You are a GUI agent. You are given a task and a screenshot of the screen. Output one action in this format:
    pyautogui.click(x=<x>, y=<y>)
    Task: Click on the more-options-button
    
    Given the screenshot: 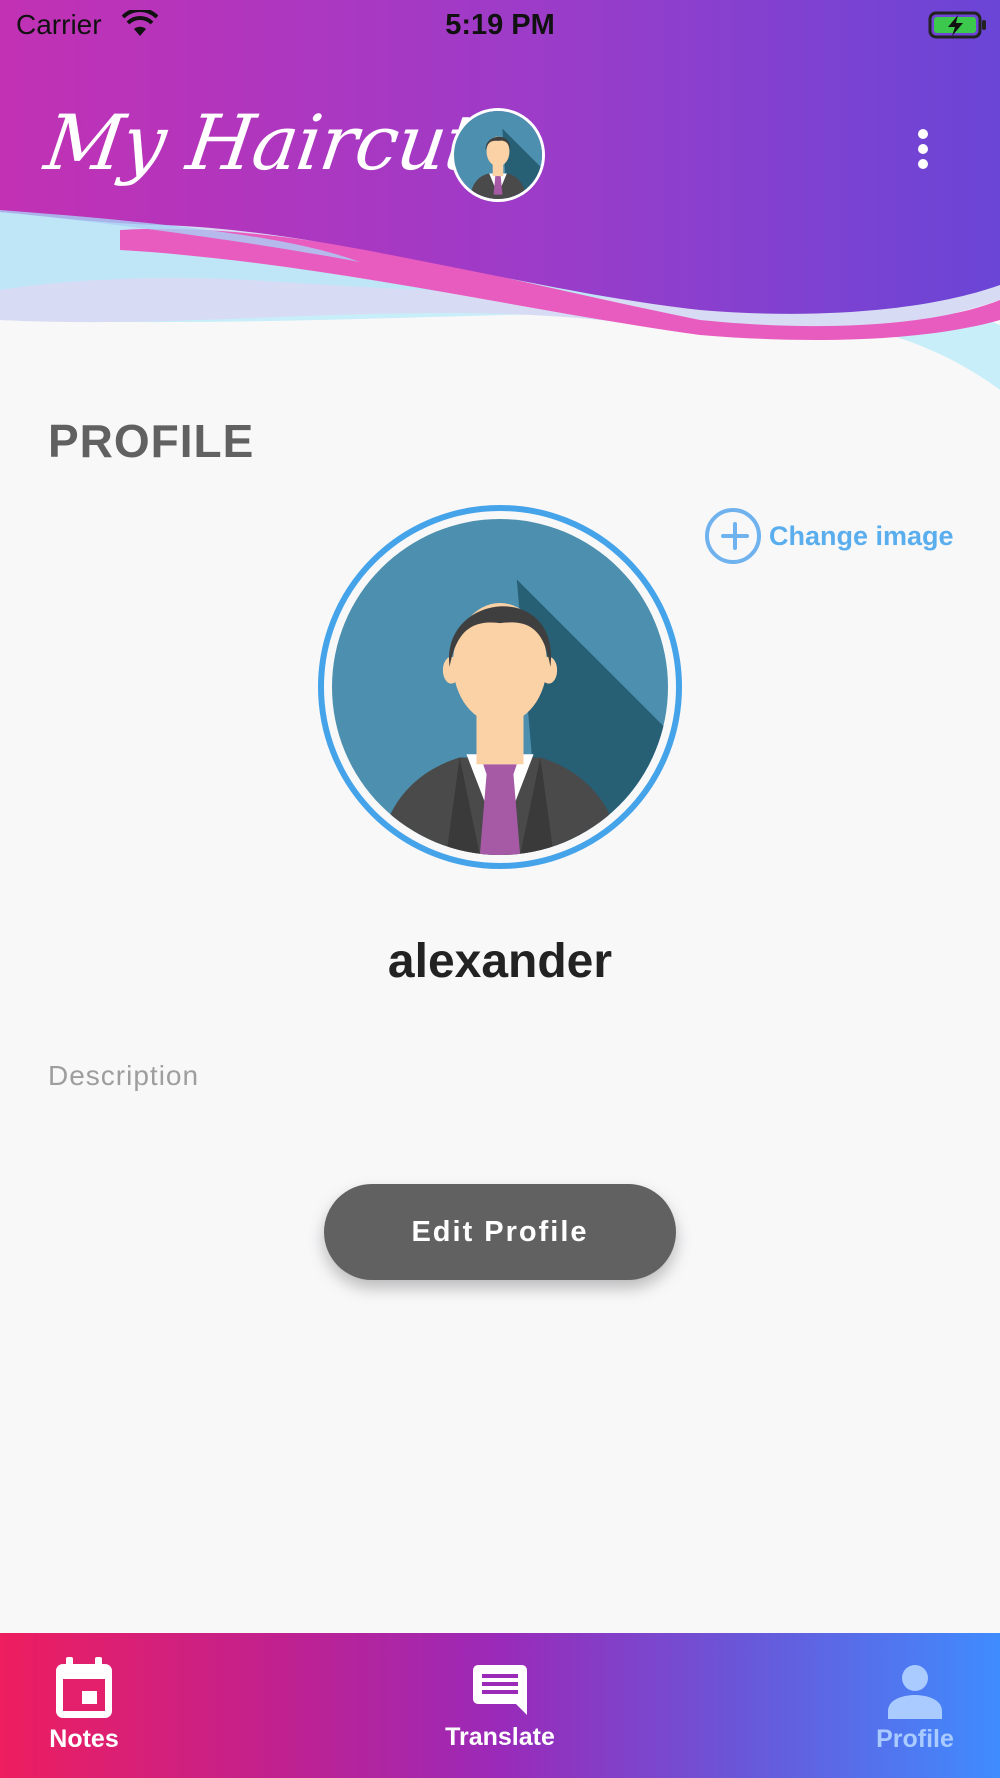 What is the action you would take?
    pyautogui.click(x=923, y=149)
    